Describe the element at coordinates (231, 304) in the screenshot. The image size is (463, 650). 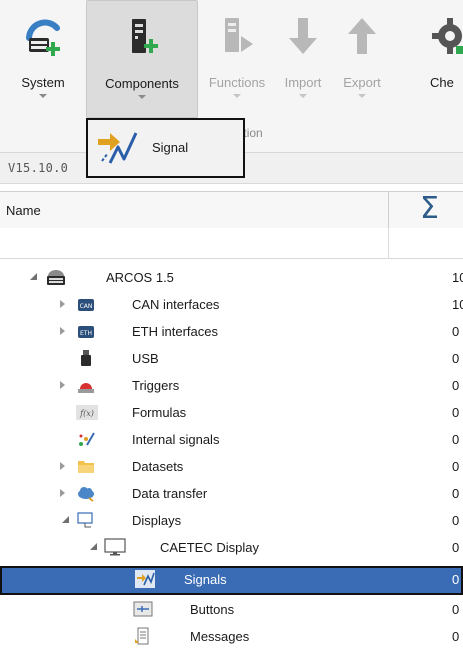
I see `tree-row-can-interfaces: CAN CAN interfaces 10` at that location.